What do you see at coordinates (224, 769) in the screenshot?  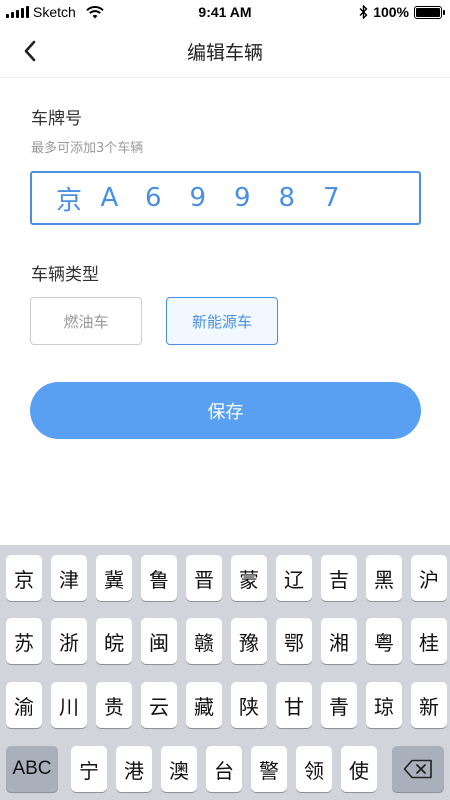 I see `key-台: 台` at bounding box center [224, 769].